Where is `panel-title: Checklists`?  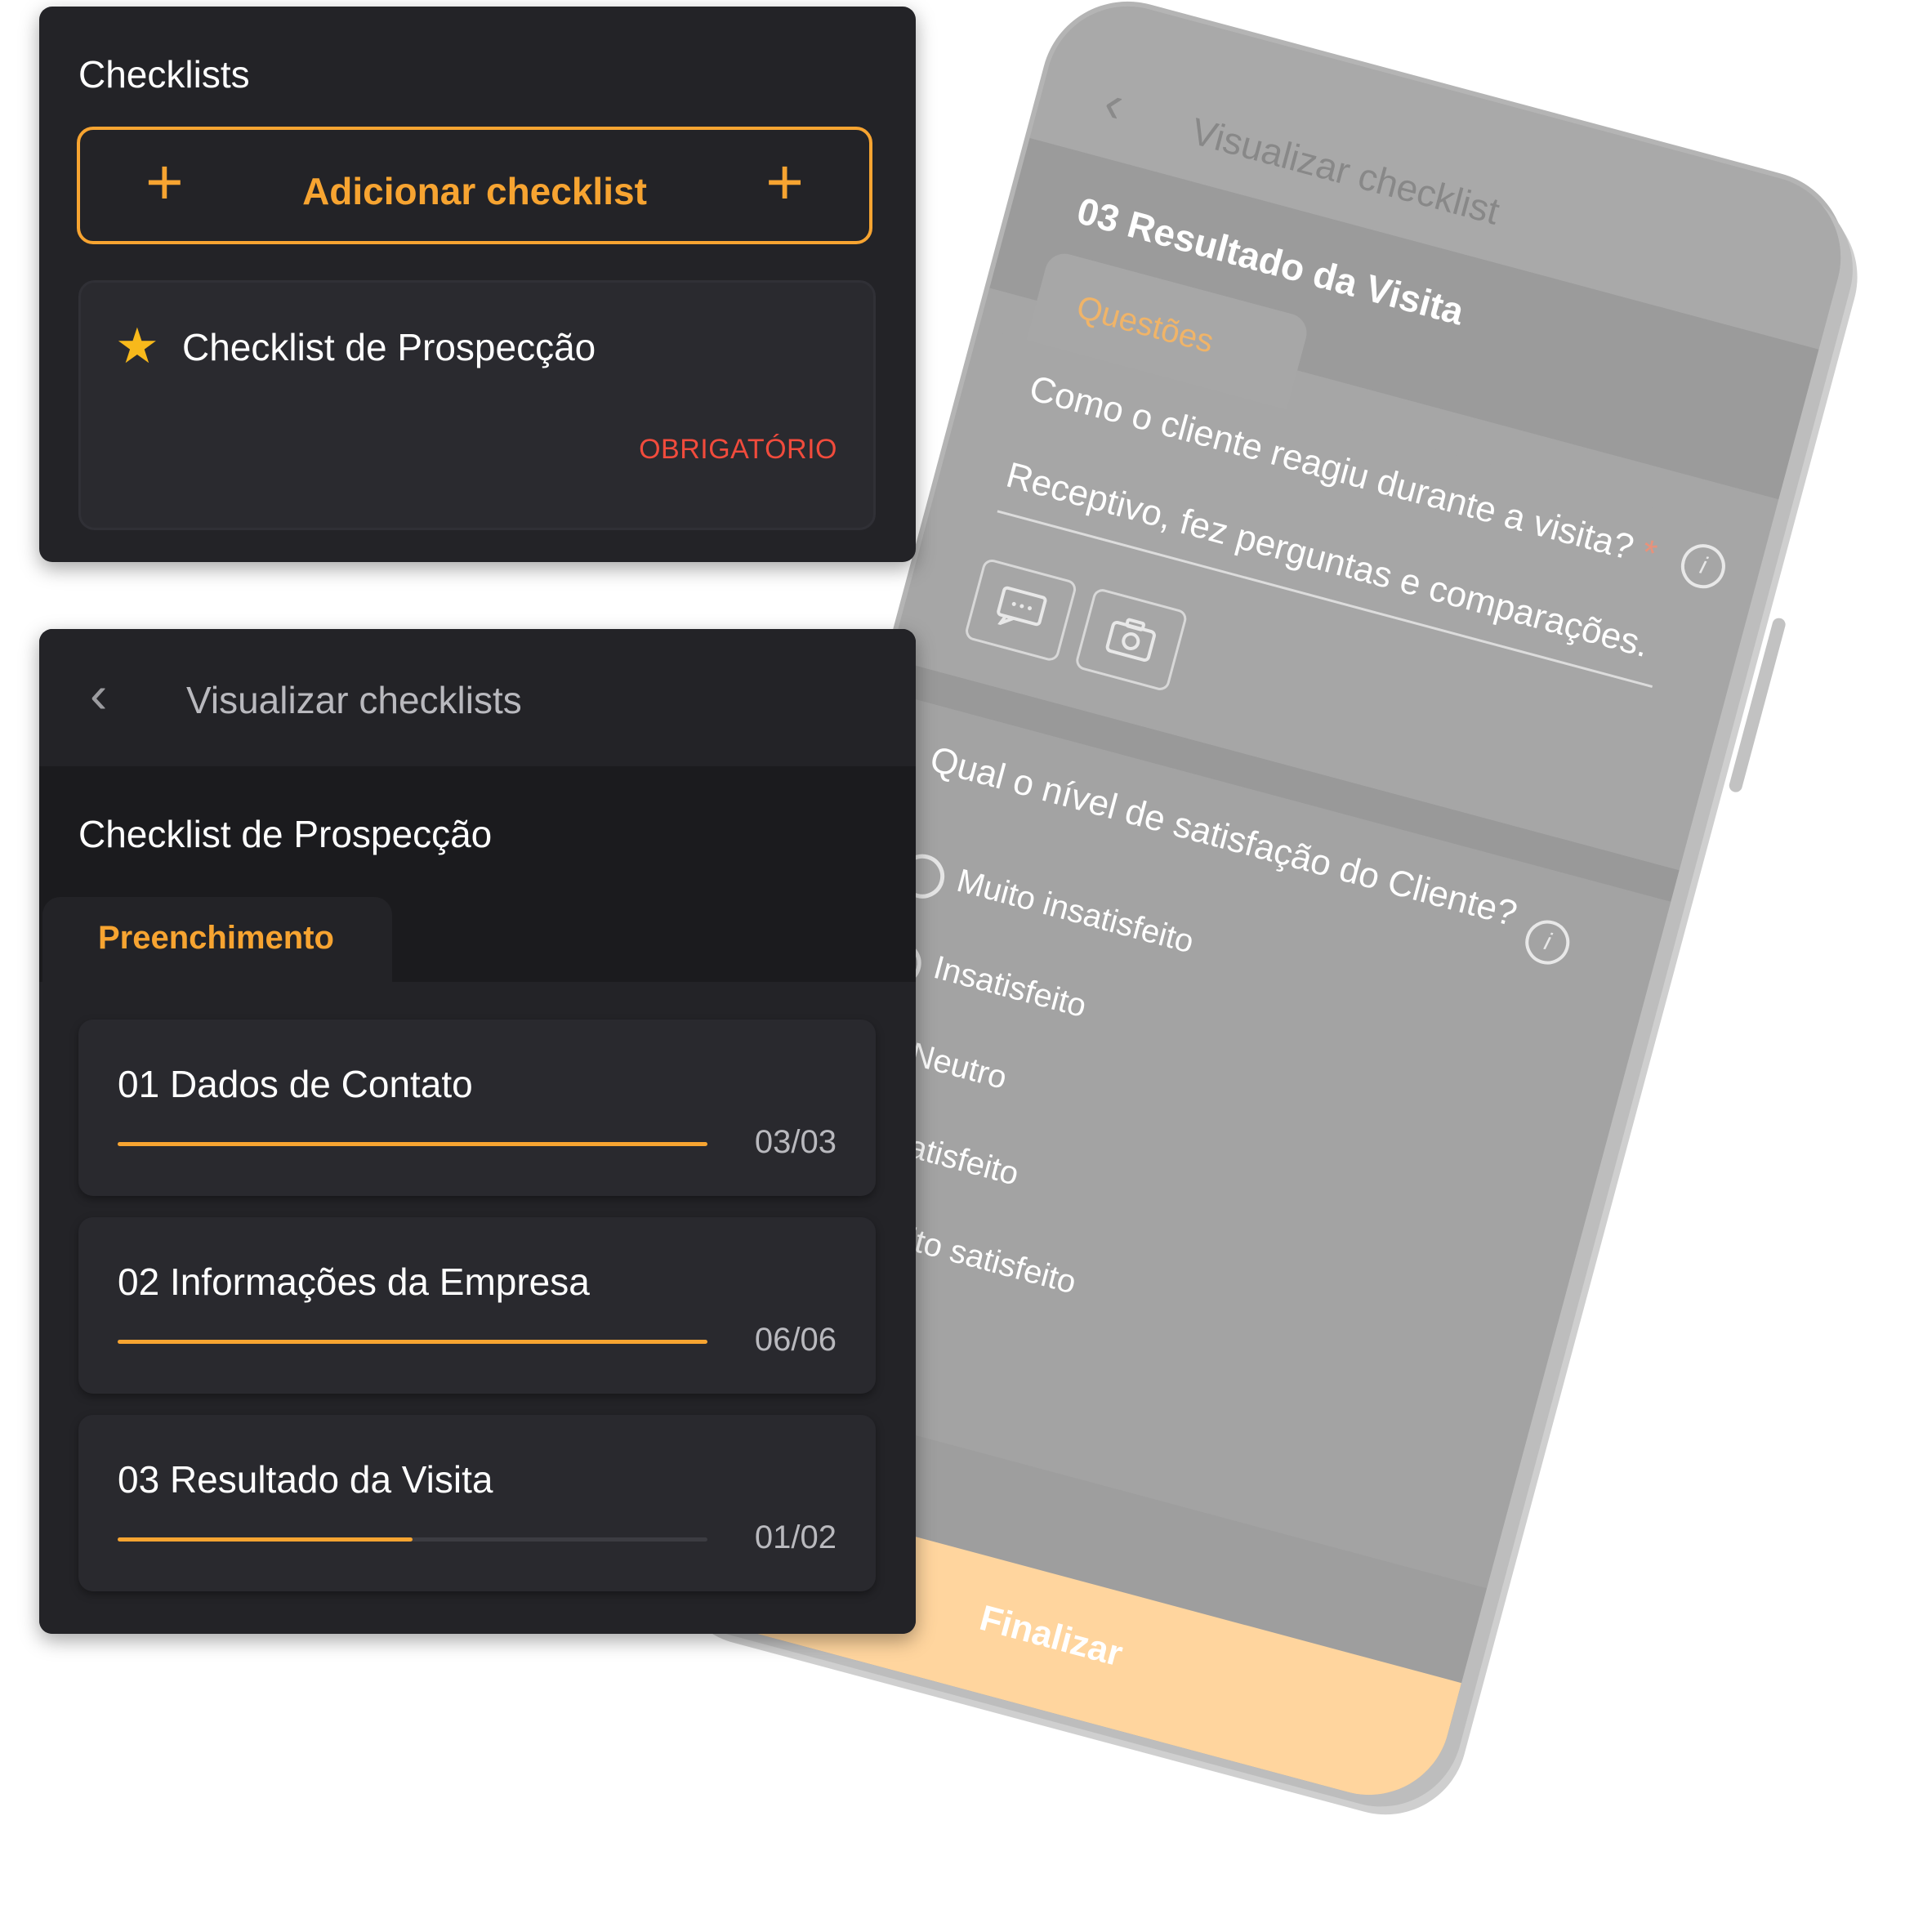 panel-title: Checklists is located at coordinates (164, 74).